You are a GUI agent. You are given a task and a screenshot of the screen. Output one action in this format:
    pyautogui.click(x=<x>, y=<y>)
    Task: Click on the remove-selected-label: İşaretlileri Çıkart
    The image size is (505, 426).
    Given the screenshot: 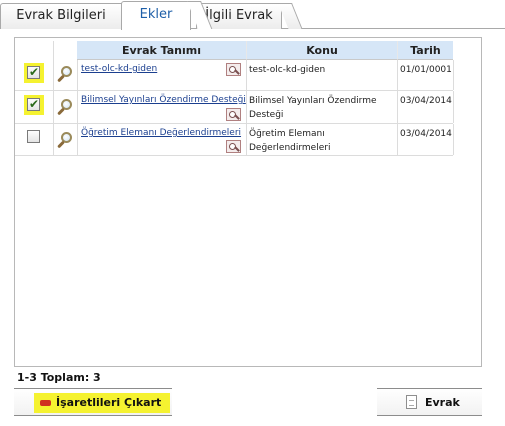 What is the action you would take?
    pyautogui.click(x=109, y=402)
    